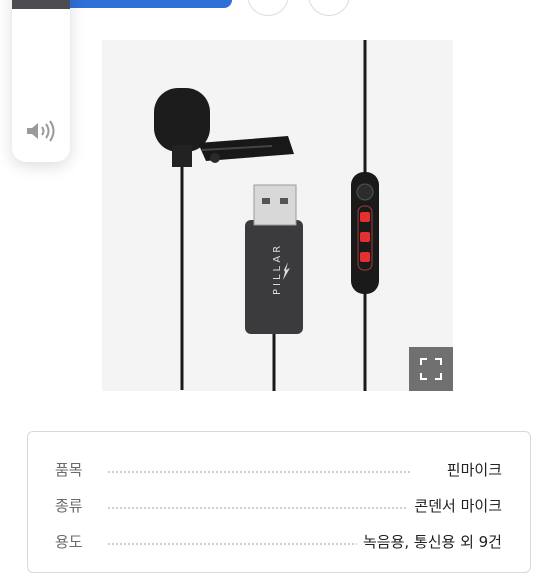 This screenshot has height=573, width=555. Describe the element at coordinates (455, 505) in the screenshot. I see `spec-value: 콘덴서 마이크` at that location.